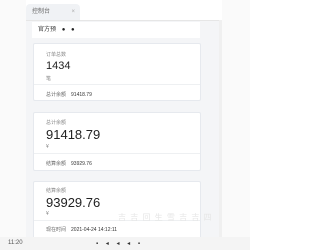 The image size is (320, 250). I want to click on footer-value: 93929.76, so click(81, 164).